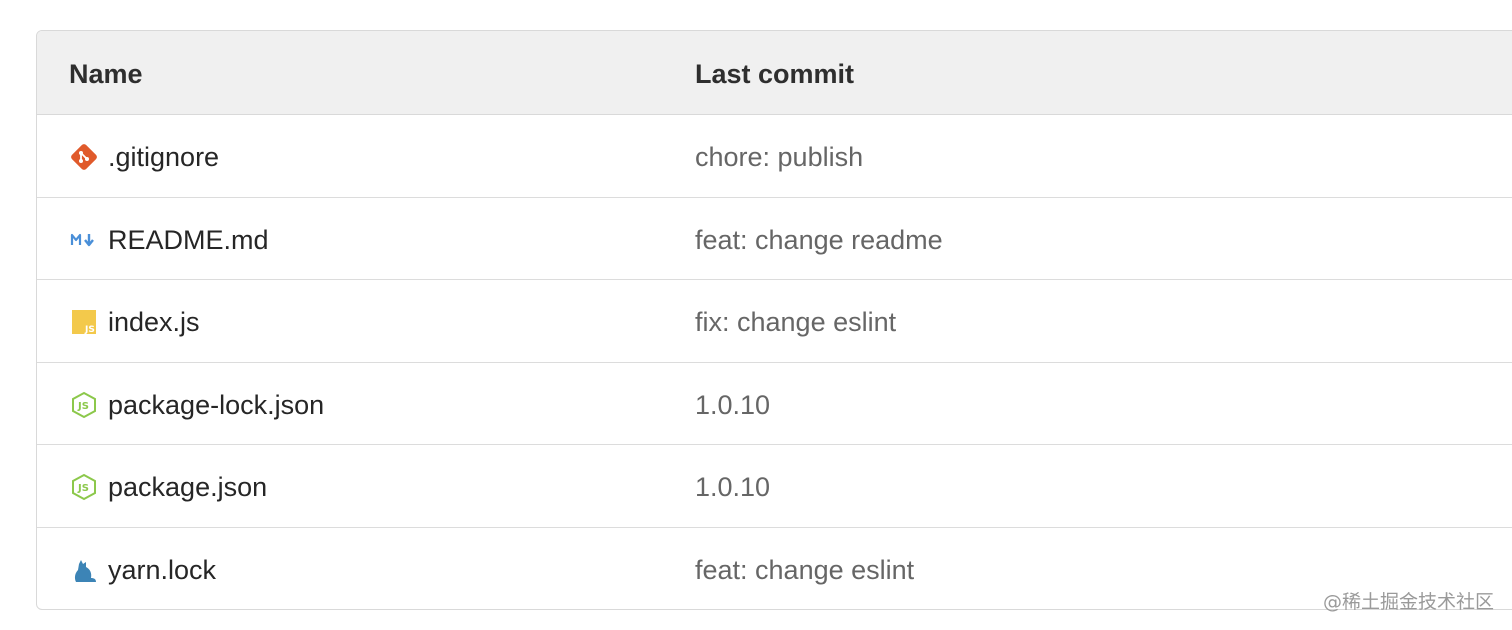 This screenshot has width=1512, height=630. What do you see at coordinates (84, 322) in the screenshot?
I see `javascript-file-icon: JS` at bounding box center [84, 322].